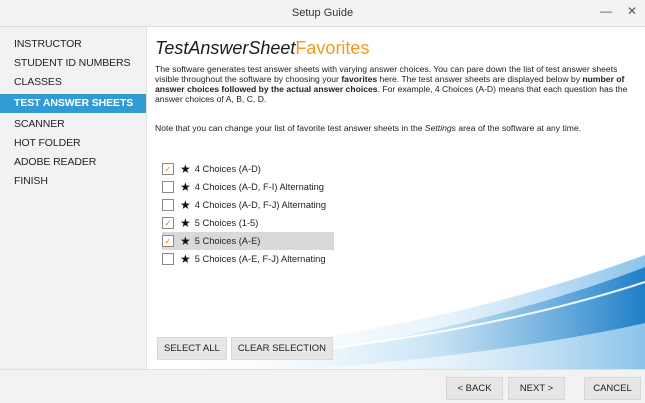 This screenshot has width=645, height=403. What do you see at coordinates (536, 388) in the screenshot?
I see `next-button: NEXT >` at bounding box center [536, 388].